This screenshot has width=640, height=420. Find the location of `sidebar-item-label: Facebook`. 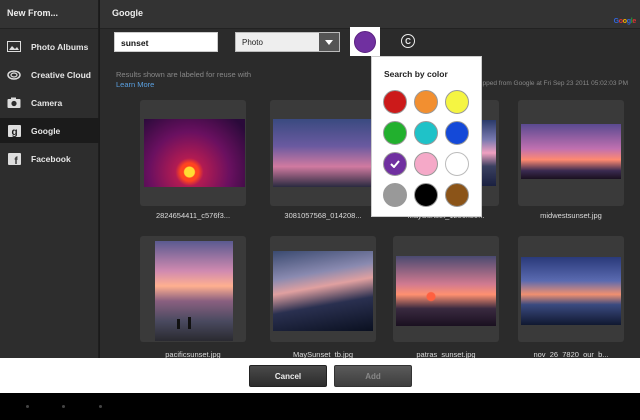

sidebar-item-label: Facebook is located at coordinates (51, 158).